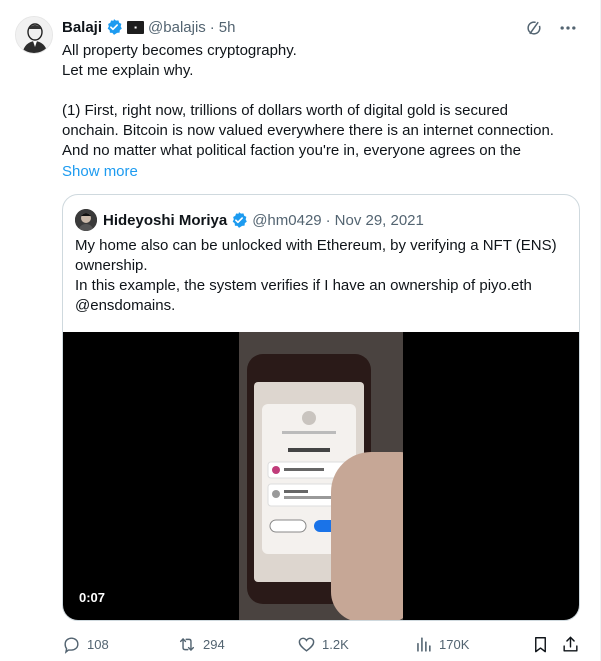 This screenshot has height=661, width=601. Describe the element at coordinates (111, 265) in the screenshot. I see `quote-line: ownership.` at that location.